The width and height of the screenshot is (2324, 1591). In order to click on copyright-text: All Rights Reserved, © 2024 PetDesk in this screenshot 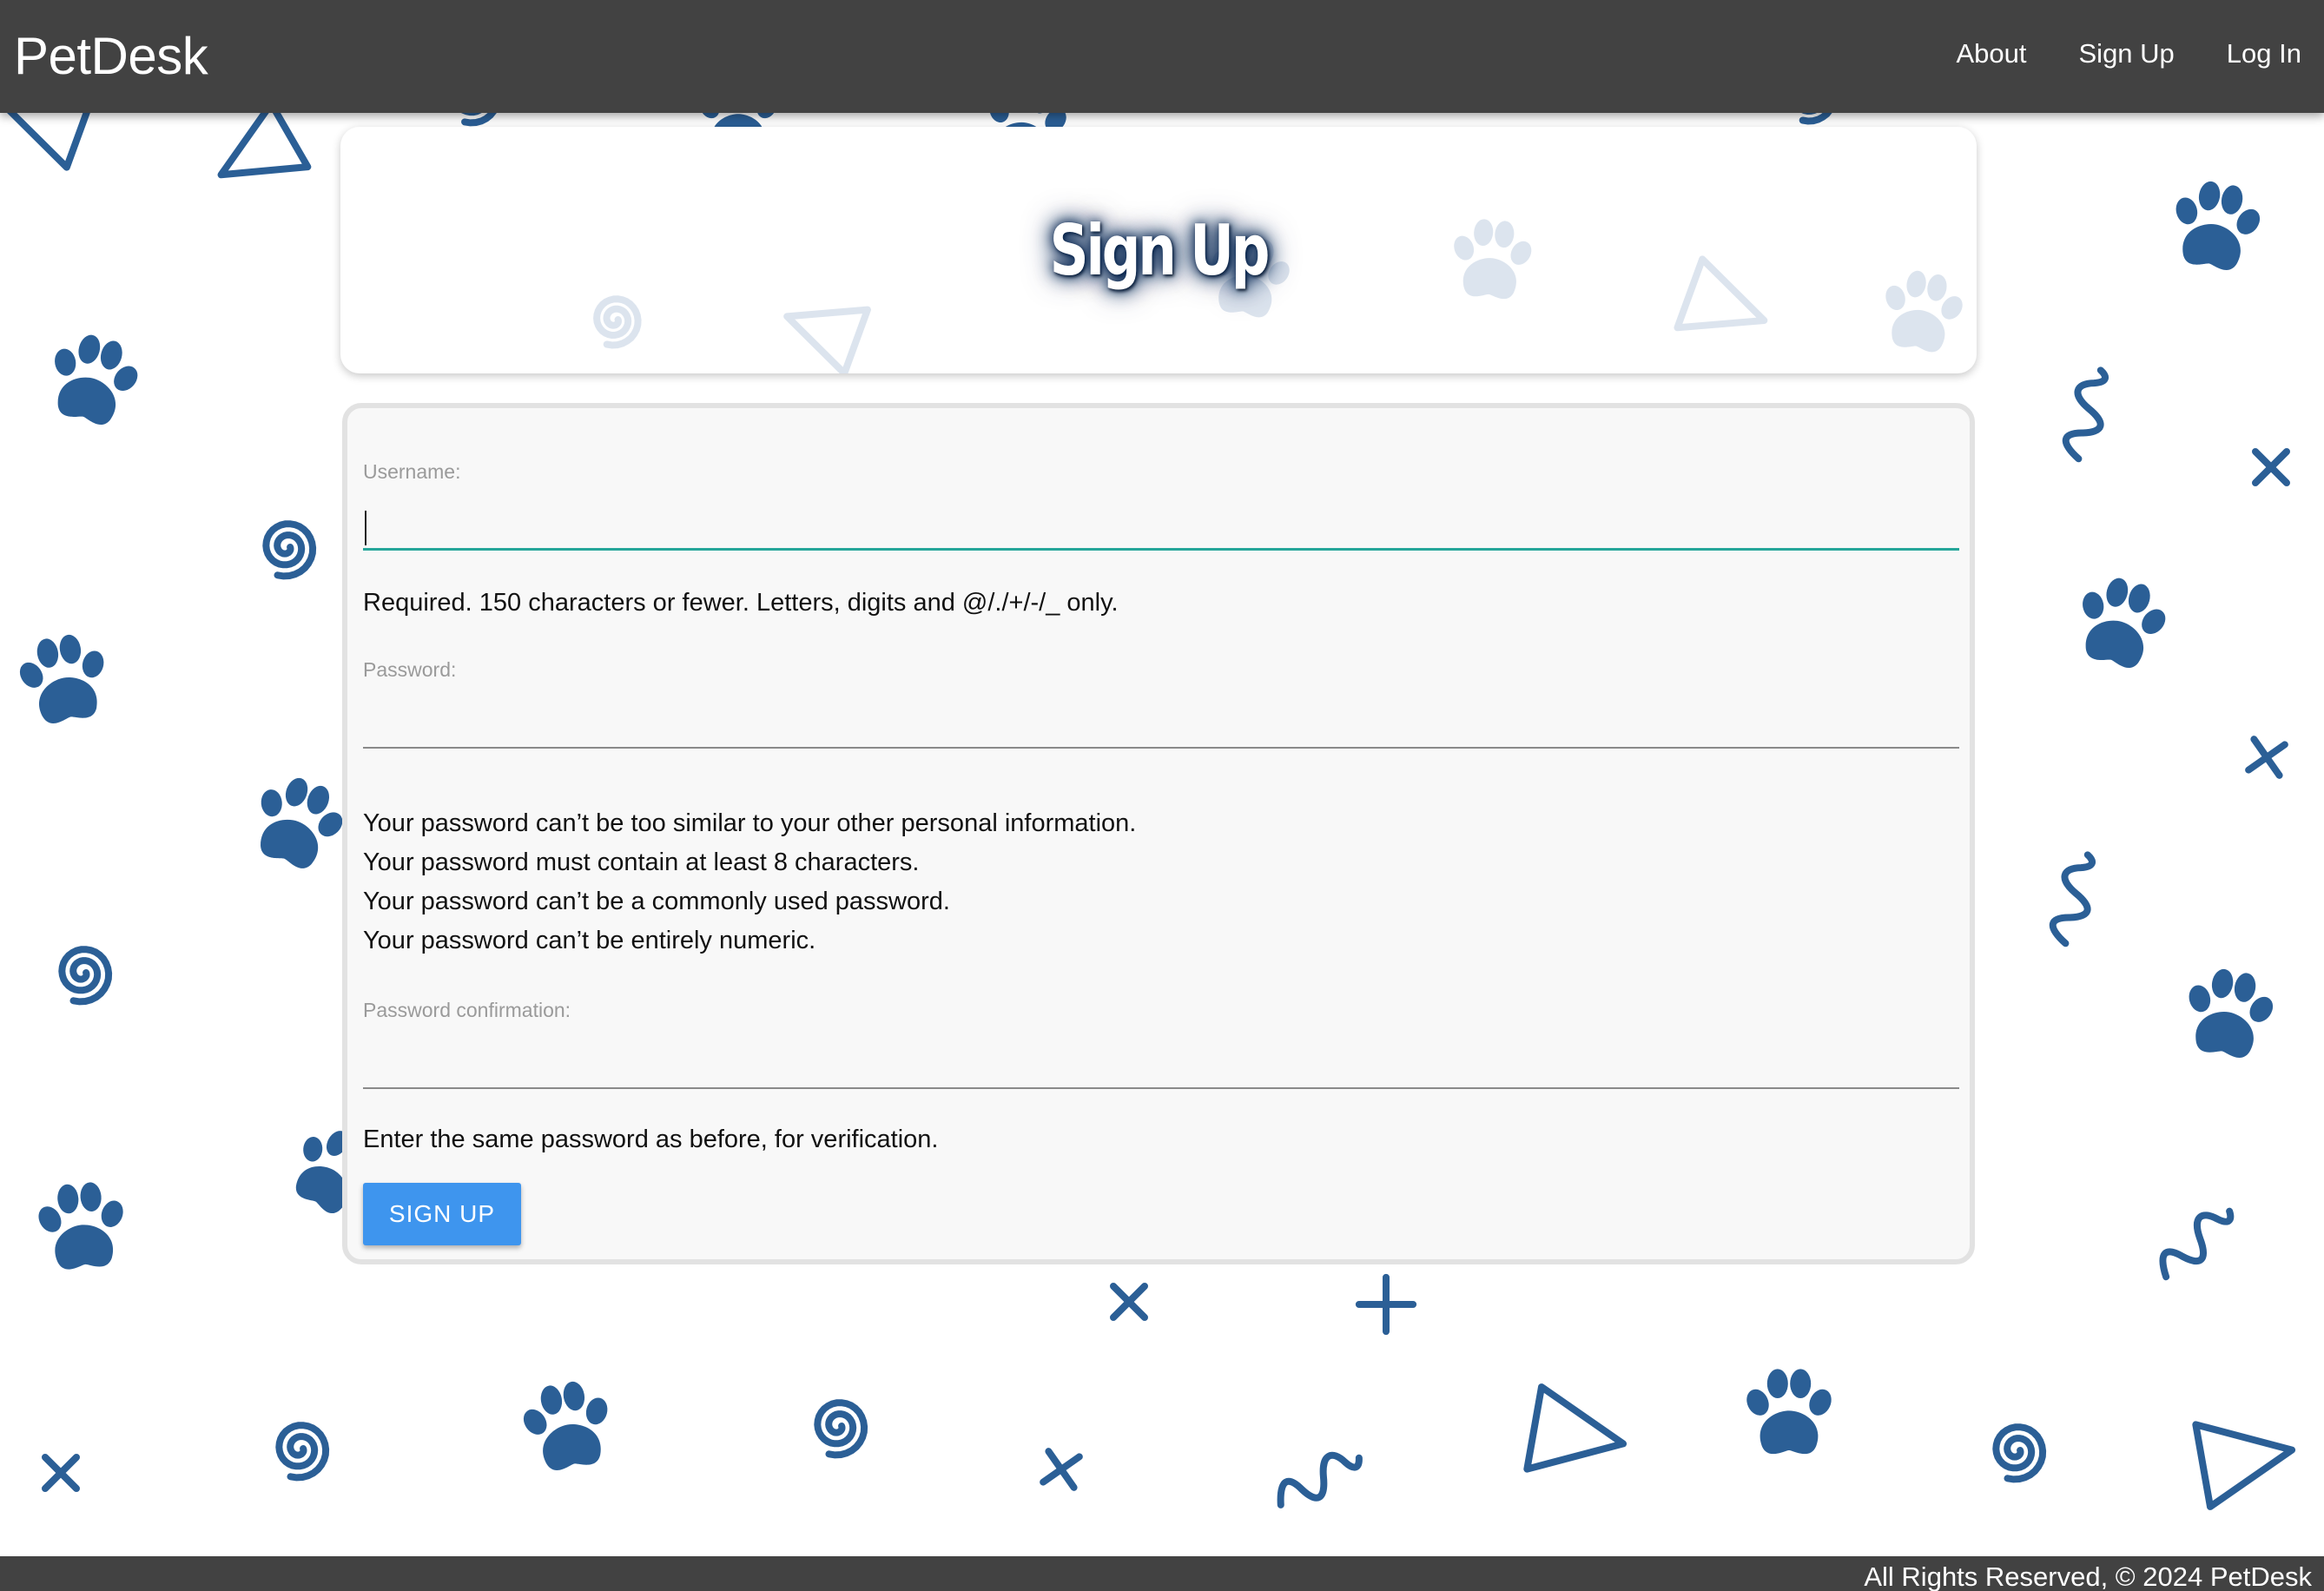, I will do `click(2088, 1576)`.